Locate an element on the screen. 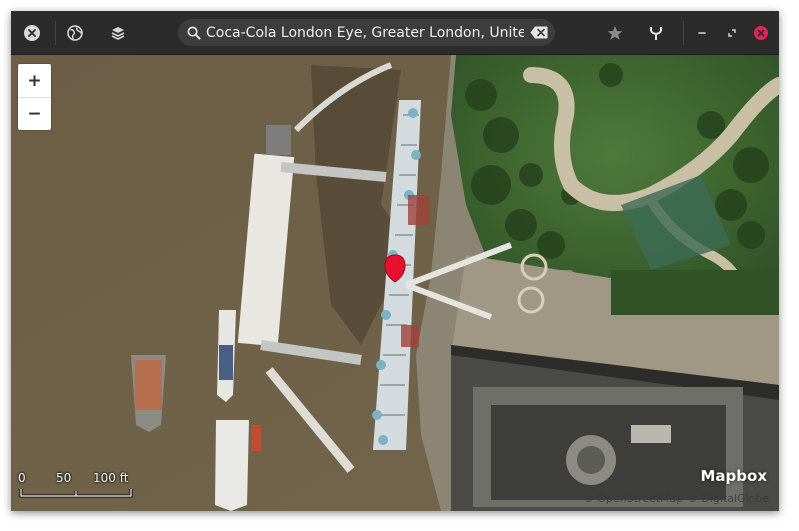 The image size is (799, 531). close-icon is located at coordinates (32, 33).